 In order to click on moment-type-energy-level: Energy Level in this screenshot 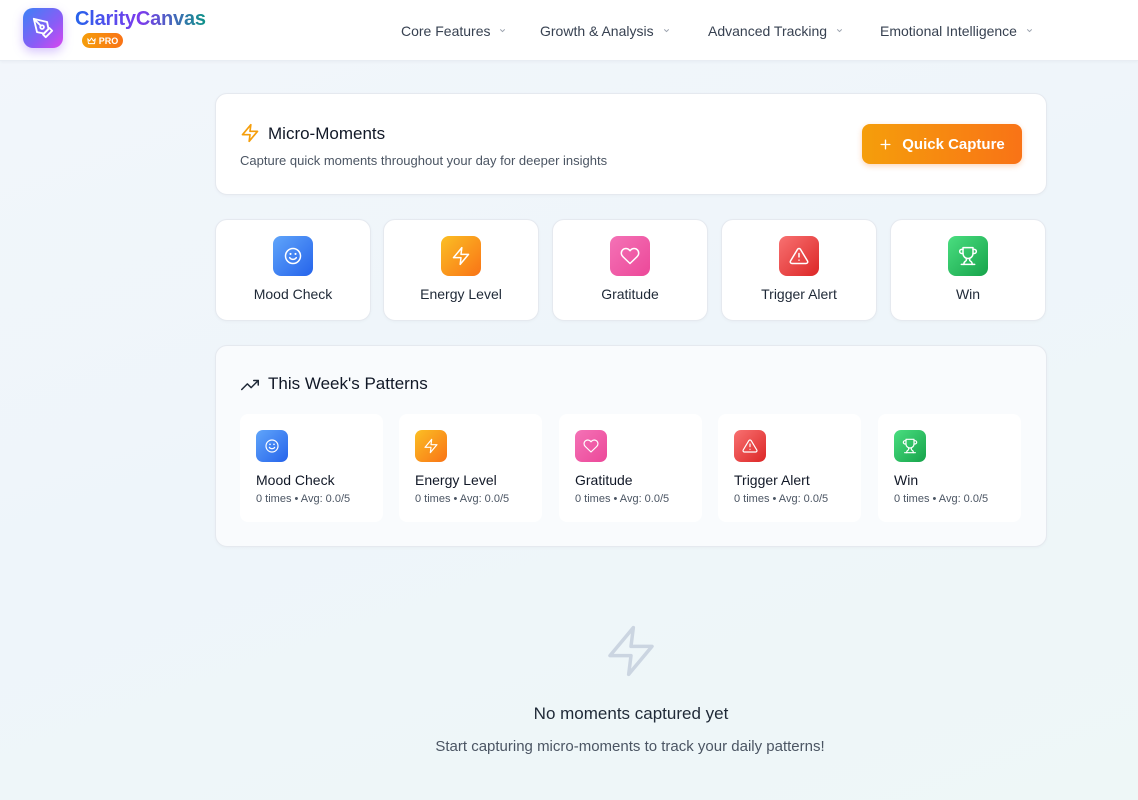, I will do `click(461, 270)`.